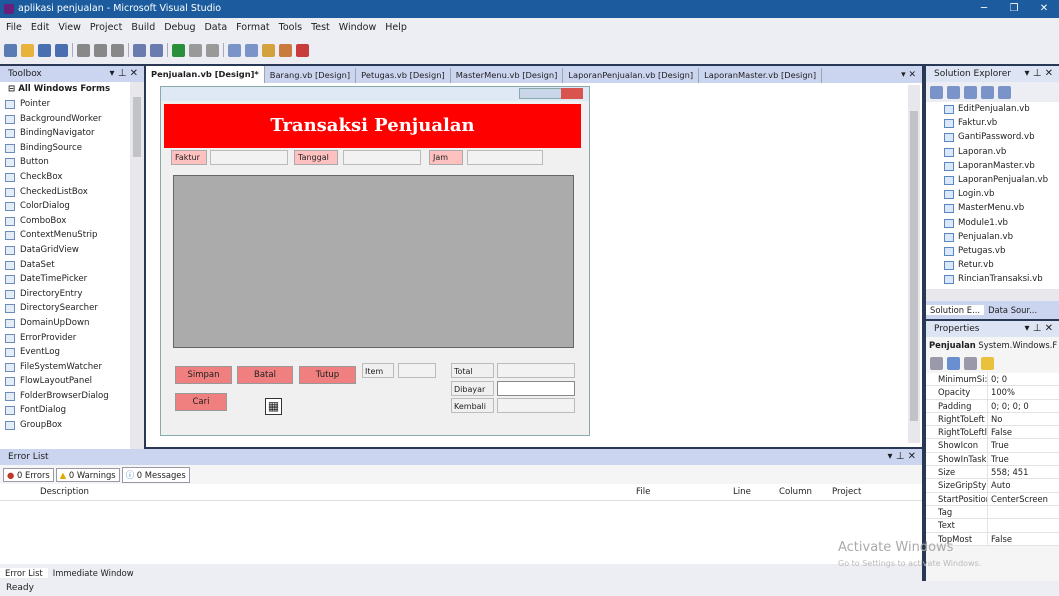 The height and width of the screenshot is (596, 1059). I want to click on property-row: Opacity 100%, so click(992, 393).